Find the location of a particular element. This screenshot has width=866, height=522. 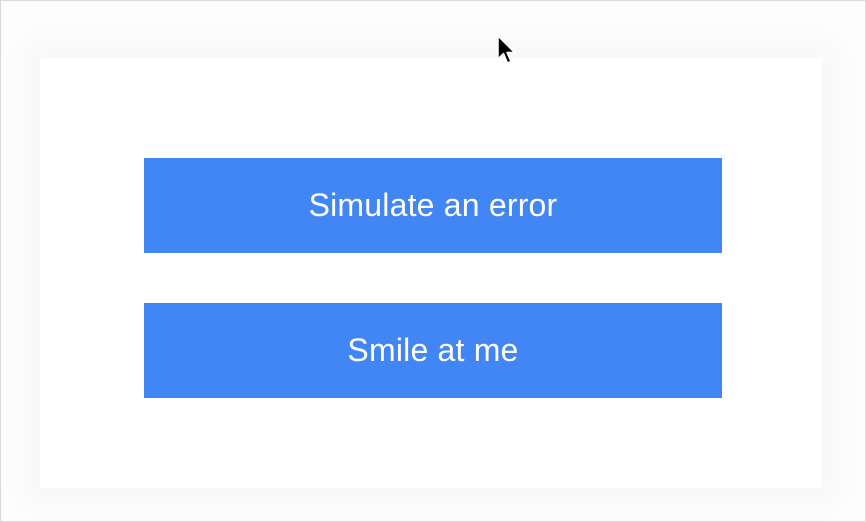

arrow-cursor-icon is located at coordinates (506, 49).